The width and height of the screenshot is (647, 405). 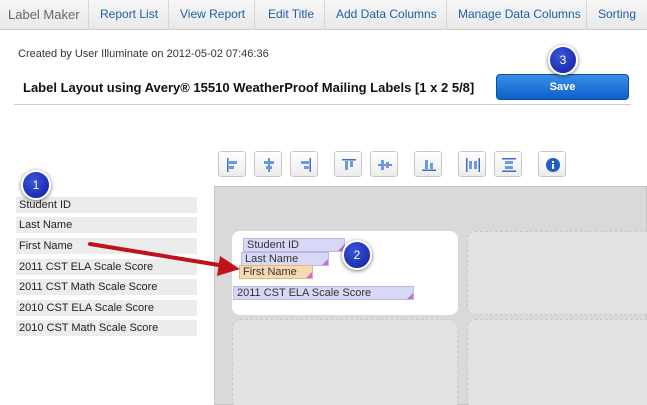 I want to click on step-badge-3: 3, so click(x=563, y=60).